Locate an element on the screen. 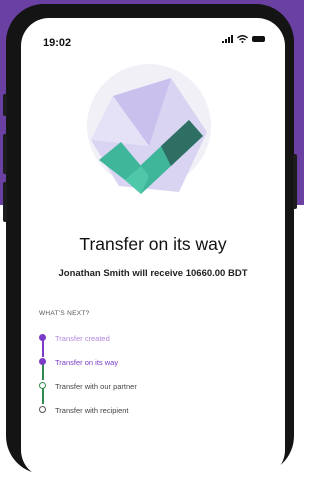  signal-icon is located at coordinates (227, 39).